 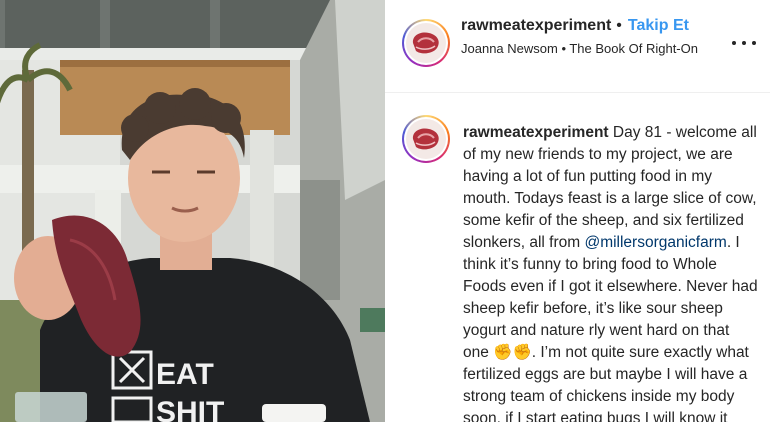 I want to click on more-options-icon, so click(x=744, y=43).